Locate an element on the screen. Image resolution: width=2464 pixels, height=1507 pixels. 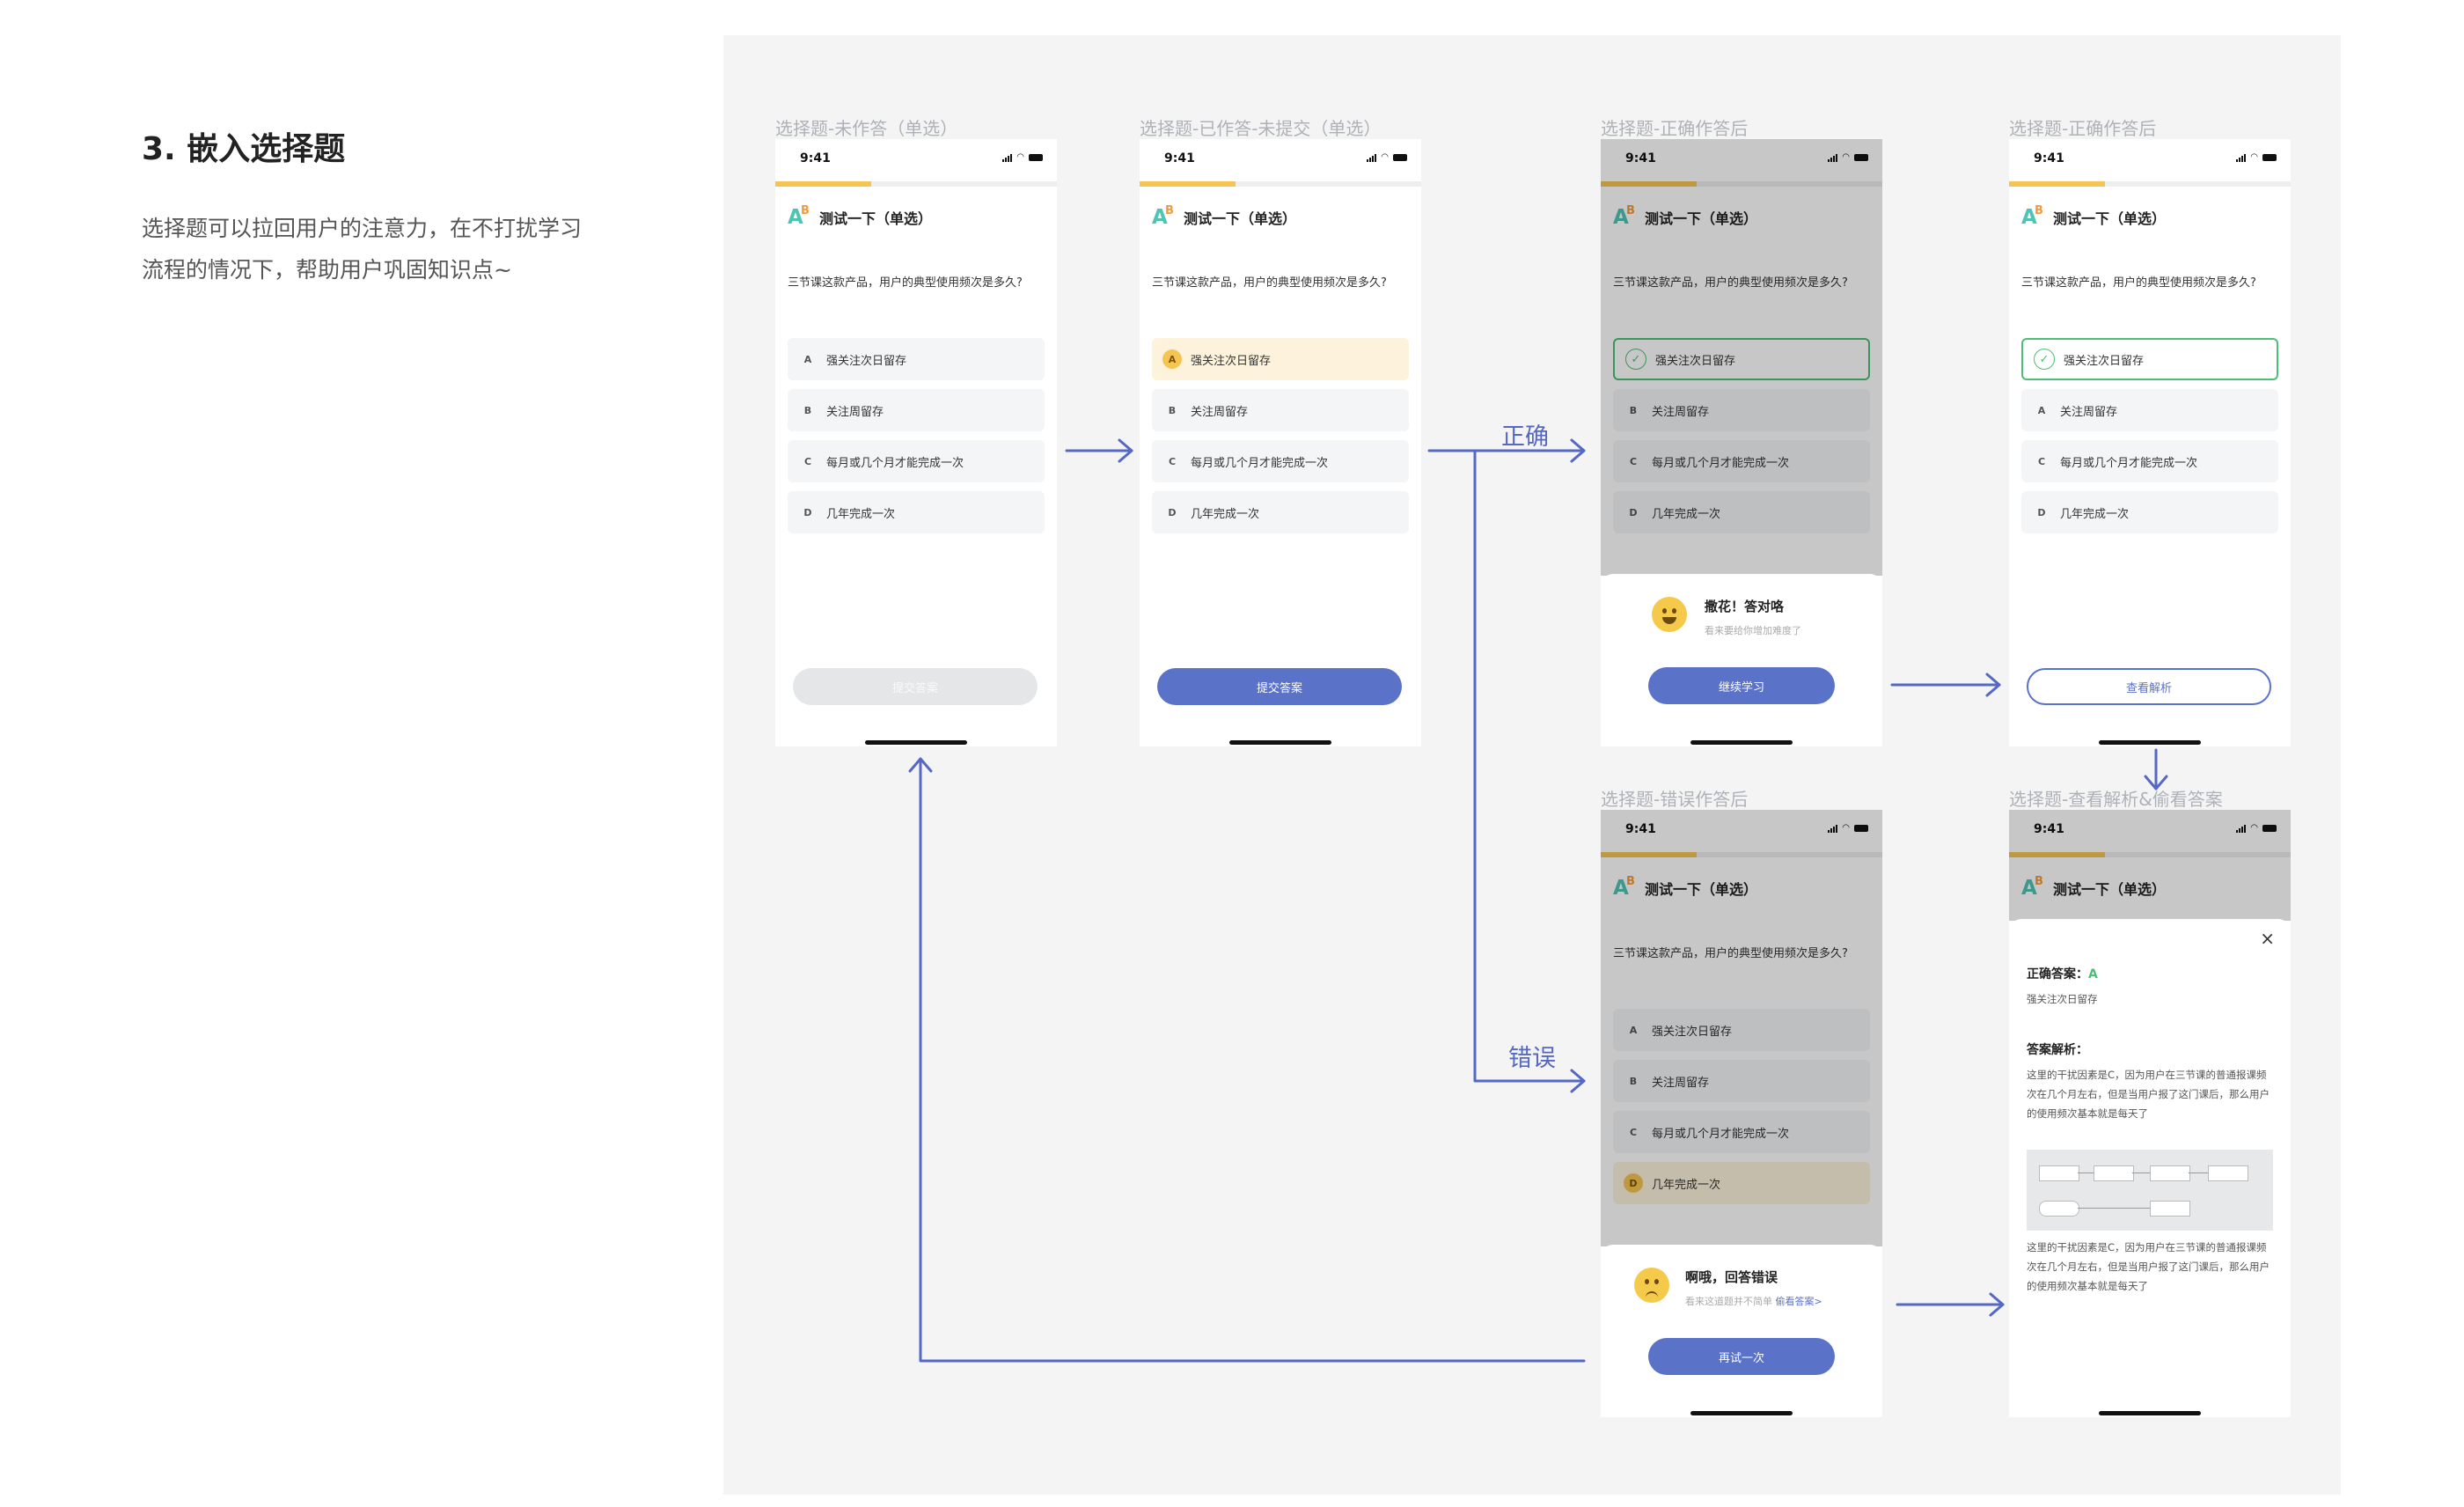
arrow-retry-line is located at coordinates (1253, 1060).